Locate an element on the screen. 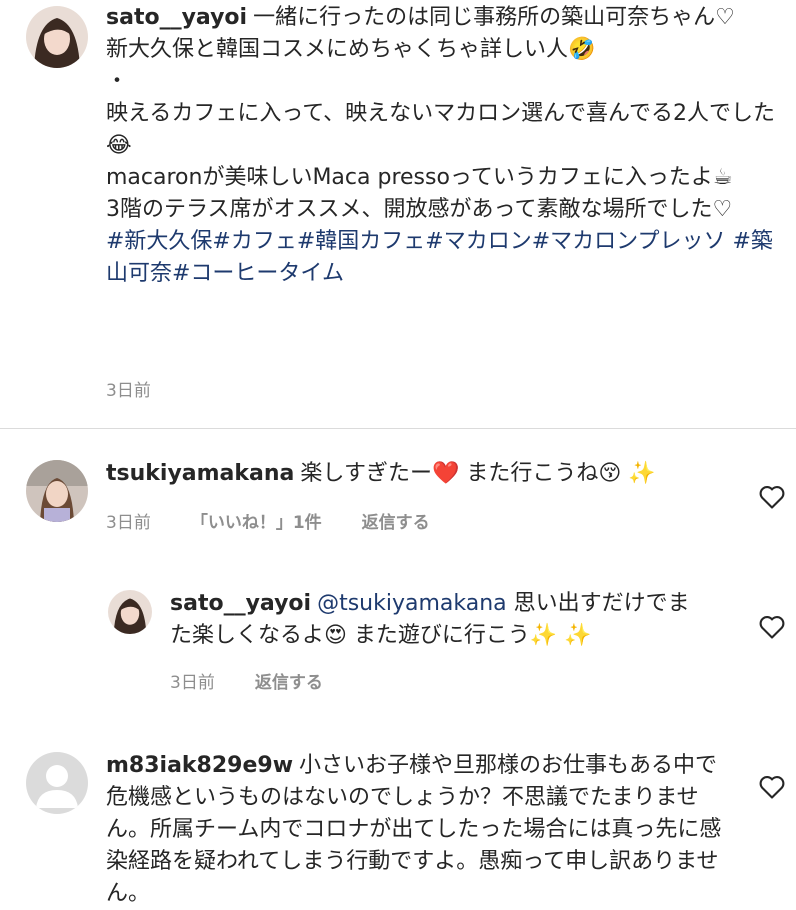 The image size is (796, 910). caption-line-3: ・ is located at coordinates (117, 81).